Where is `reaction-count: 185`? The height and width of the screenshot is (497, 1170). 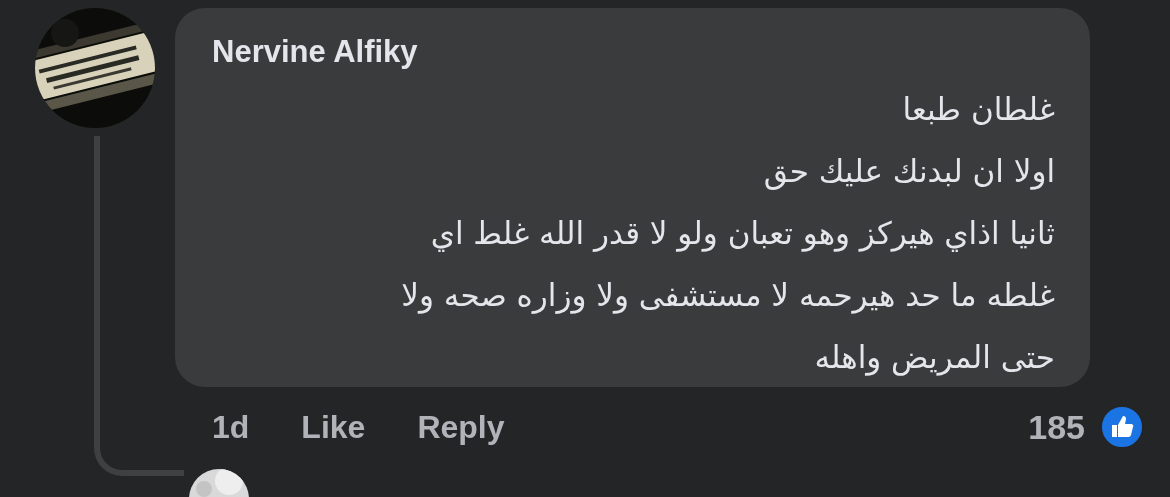
reaction-count: 185 is located at coordinates (1056, 427).